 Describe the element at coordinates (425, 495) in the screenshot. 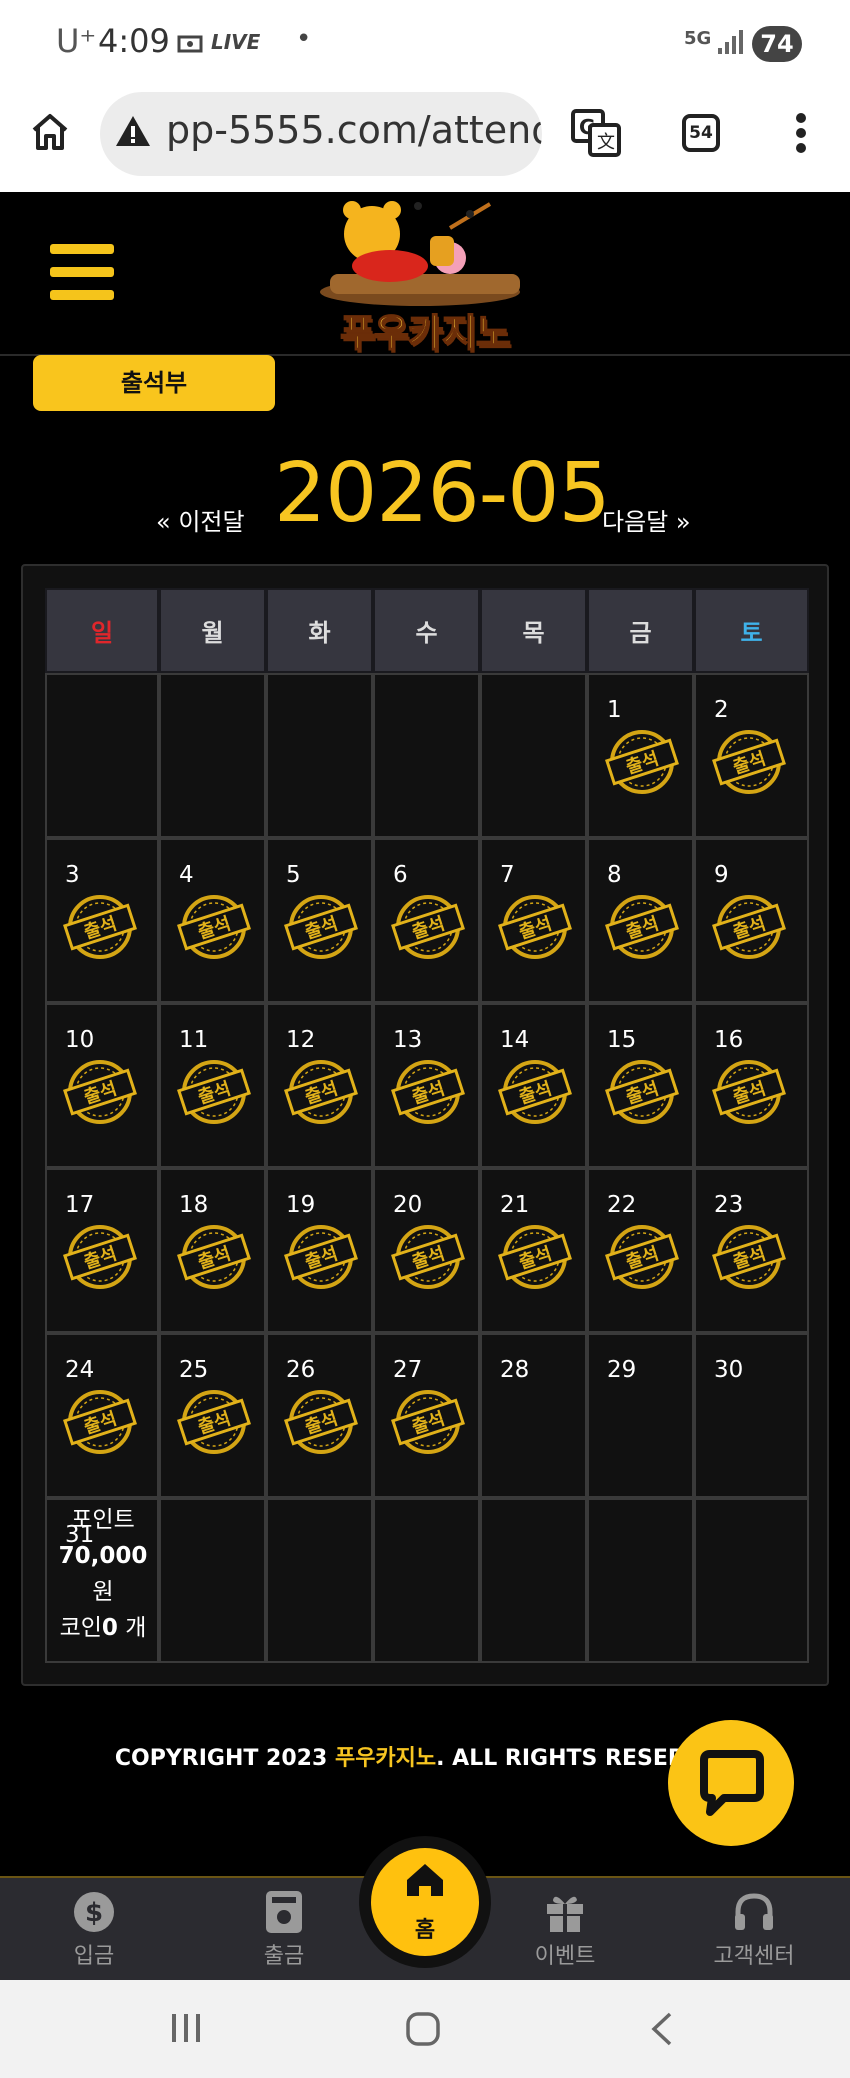

I see `month-navigation: « 이전달 2026-05 다음달 »` at that location.